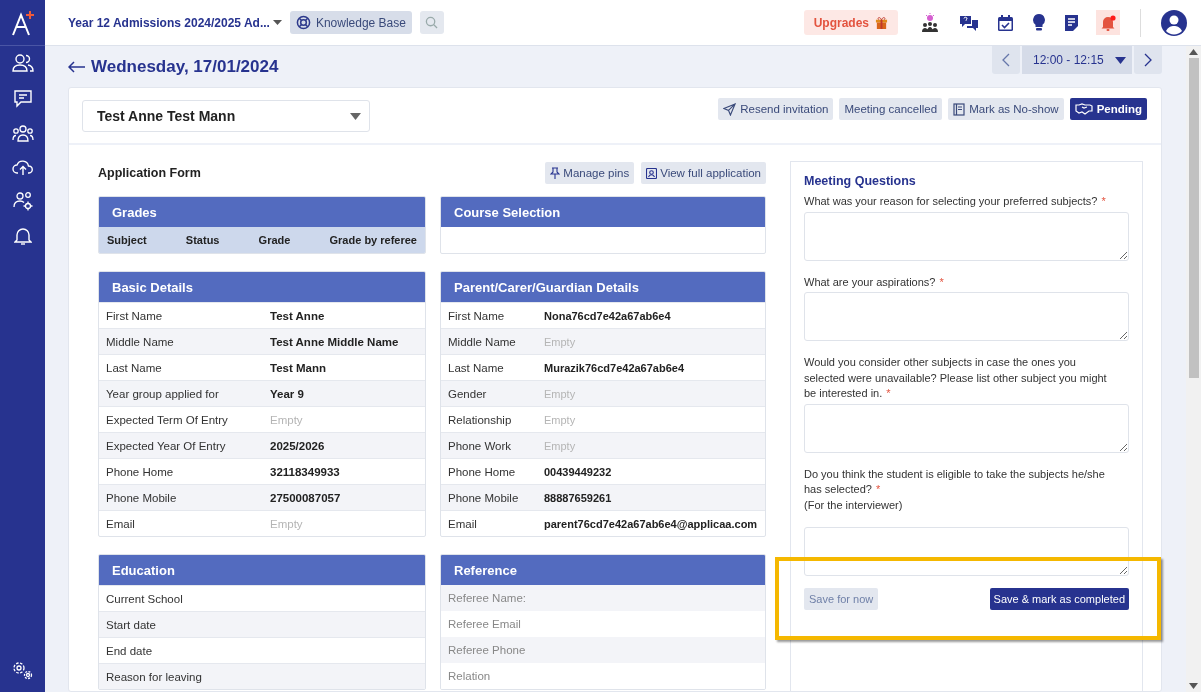 The height and width of the screenshot is (692, 1201). Describe the element at coordinates (262, 570) in the screenshot. I see `panel-header: Education` at that location.